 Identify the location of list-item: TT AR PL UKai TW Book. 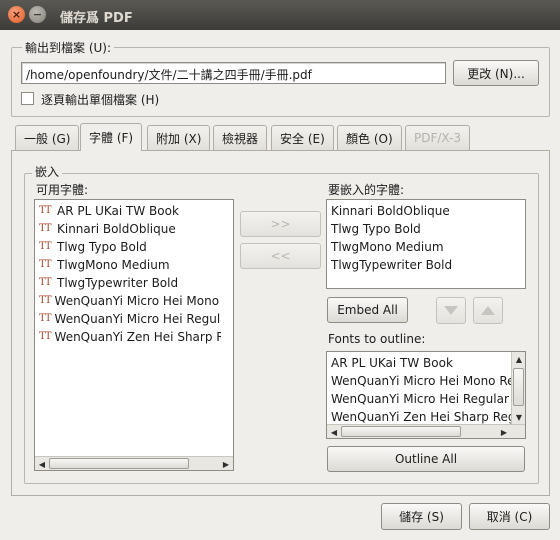
(128, 211).